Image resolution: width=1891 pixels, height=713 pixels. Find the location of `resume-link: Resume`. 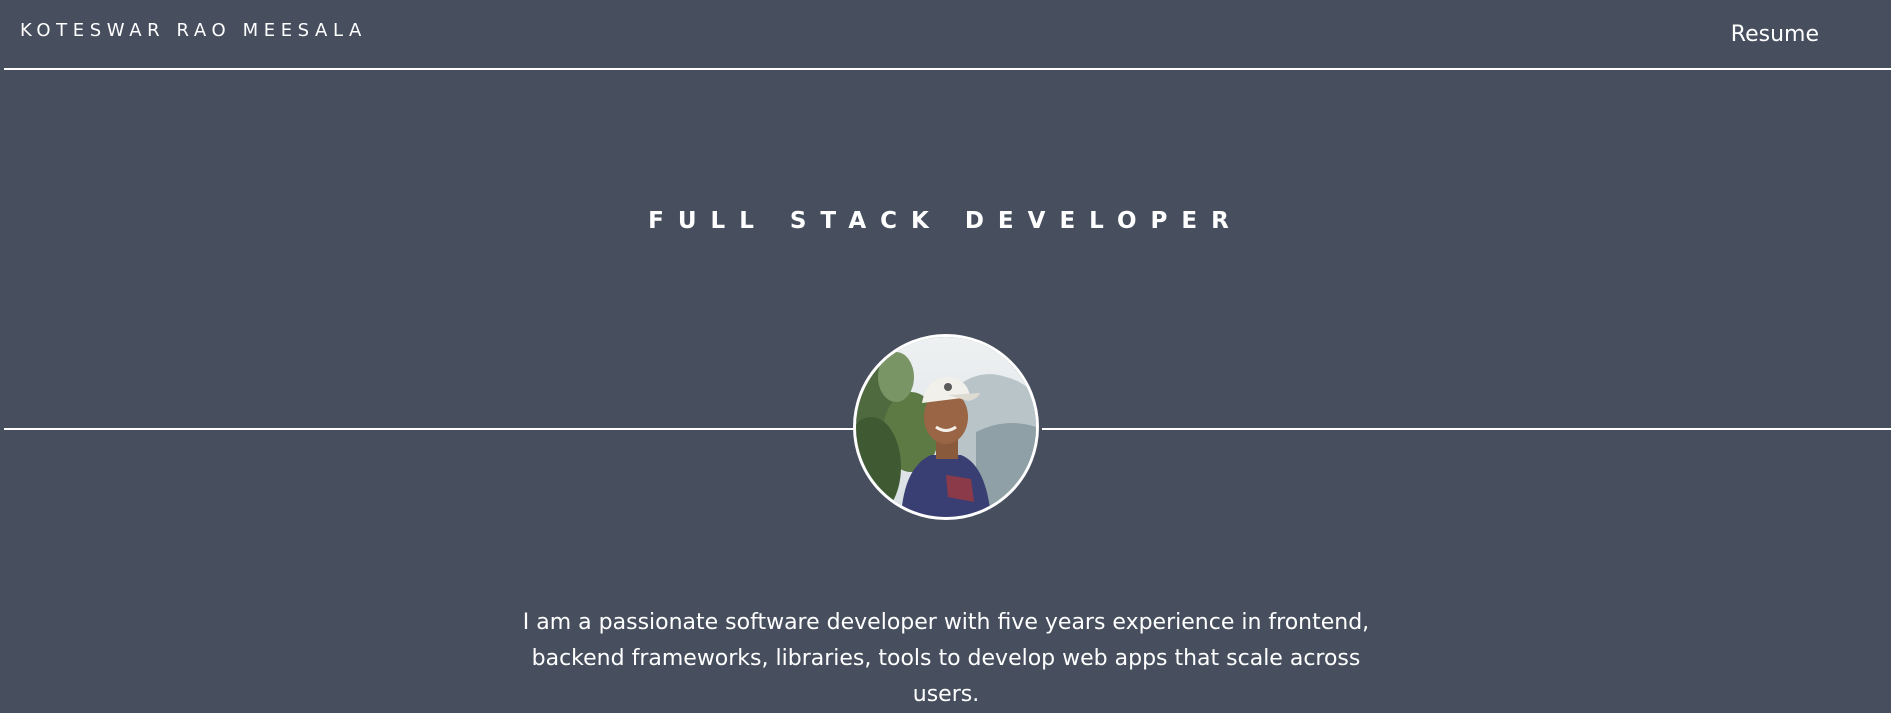

resume-link: Resume is located at coordinates (1775, 34).